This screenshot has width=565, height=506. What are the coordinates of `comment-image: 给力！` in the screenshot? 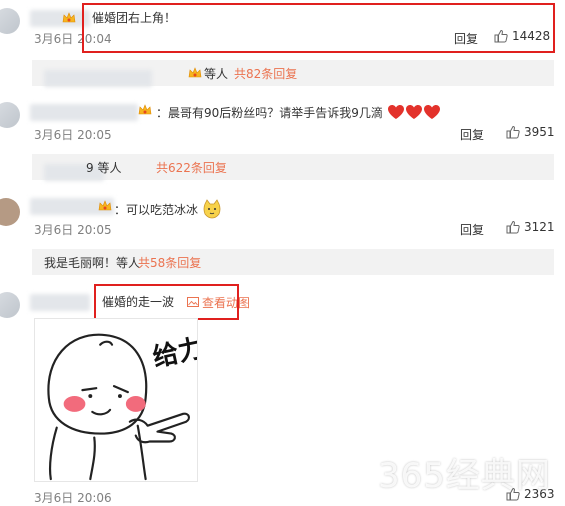 It's located at (133, 400).